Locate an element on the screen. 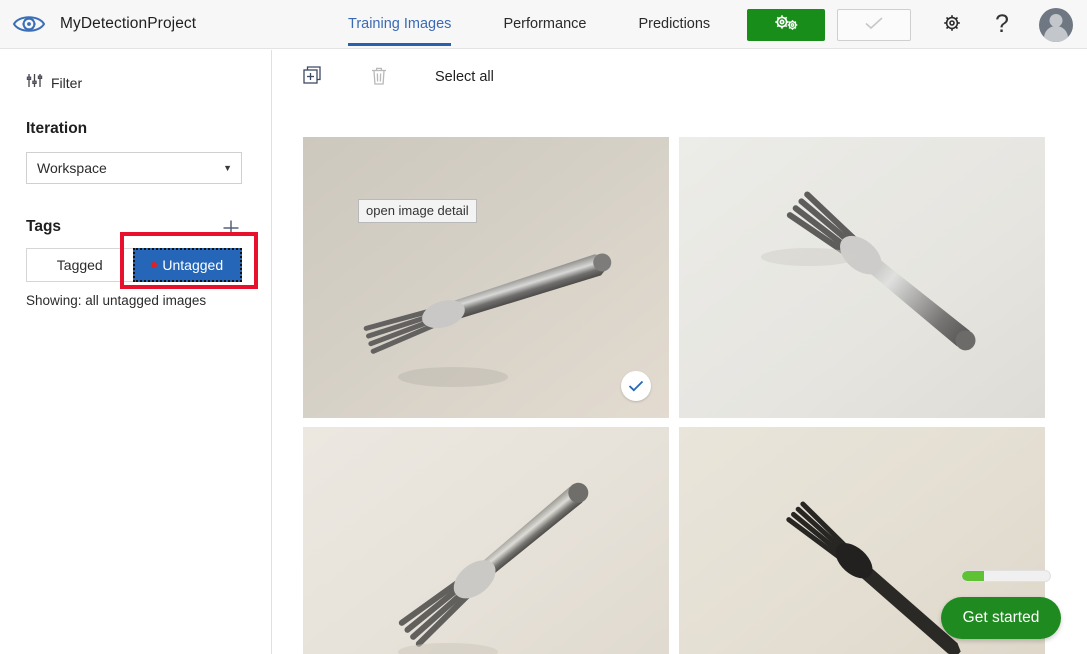 This screenshot has width=1087, height=654. tags-heading: Tags is located at coordinates (44, 226).